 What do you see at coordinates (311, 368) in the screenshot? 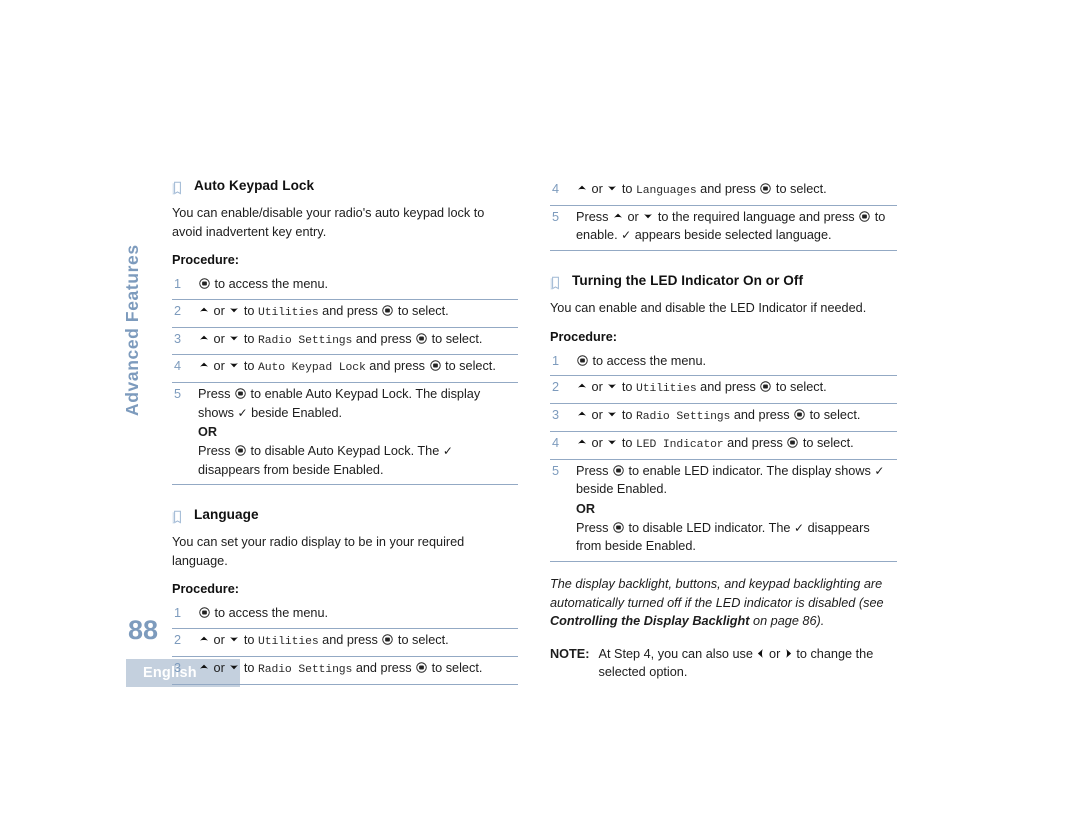
I see `menu-item-name: Auto Keypad Lock` at bounding box center [311, 368].